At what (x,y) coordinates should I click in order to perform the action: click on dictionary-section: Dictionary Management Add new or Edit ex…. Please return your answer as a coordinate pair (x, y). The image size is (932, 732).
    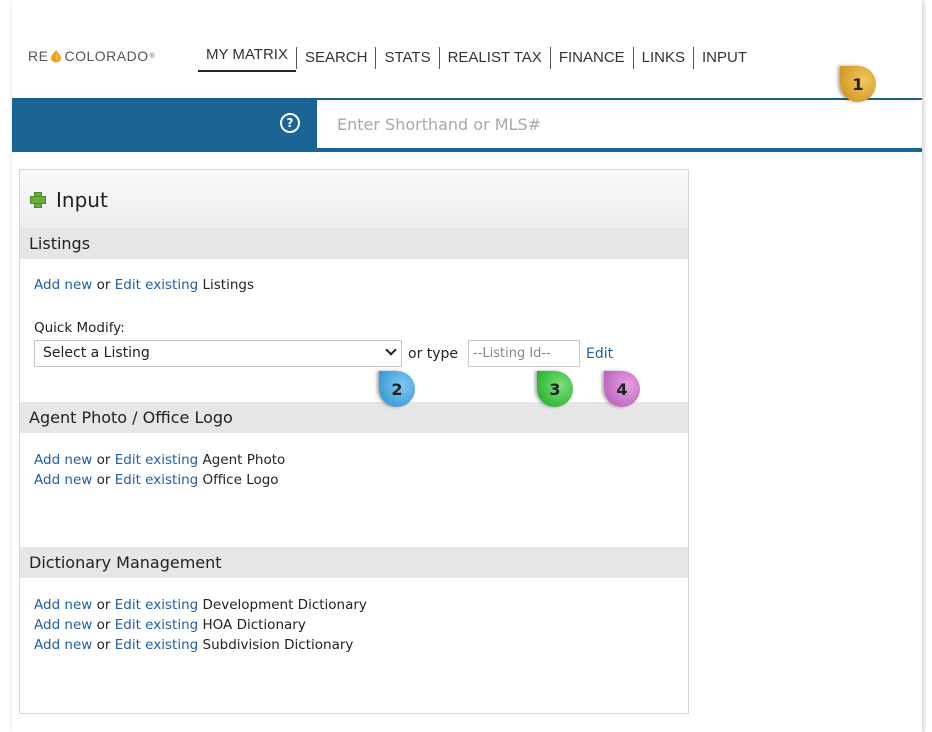
    Looking at the image, I should click on (354, 601).